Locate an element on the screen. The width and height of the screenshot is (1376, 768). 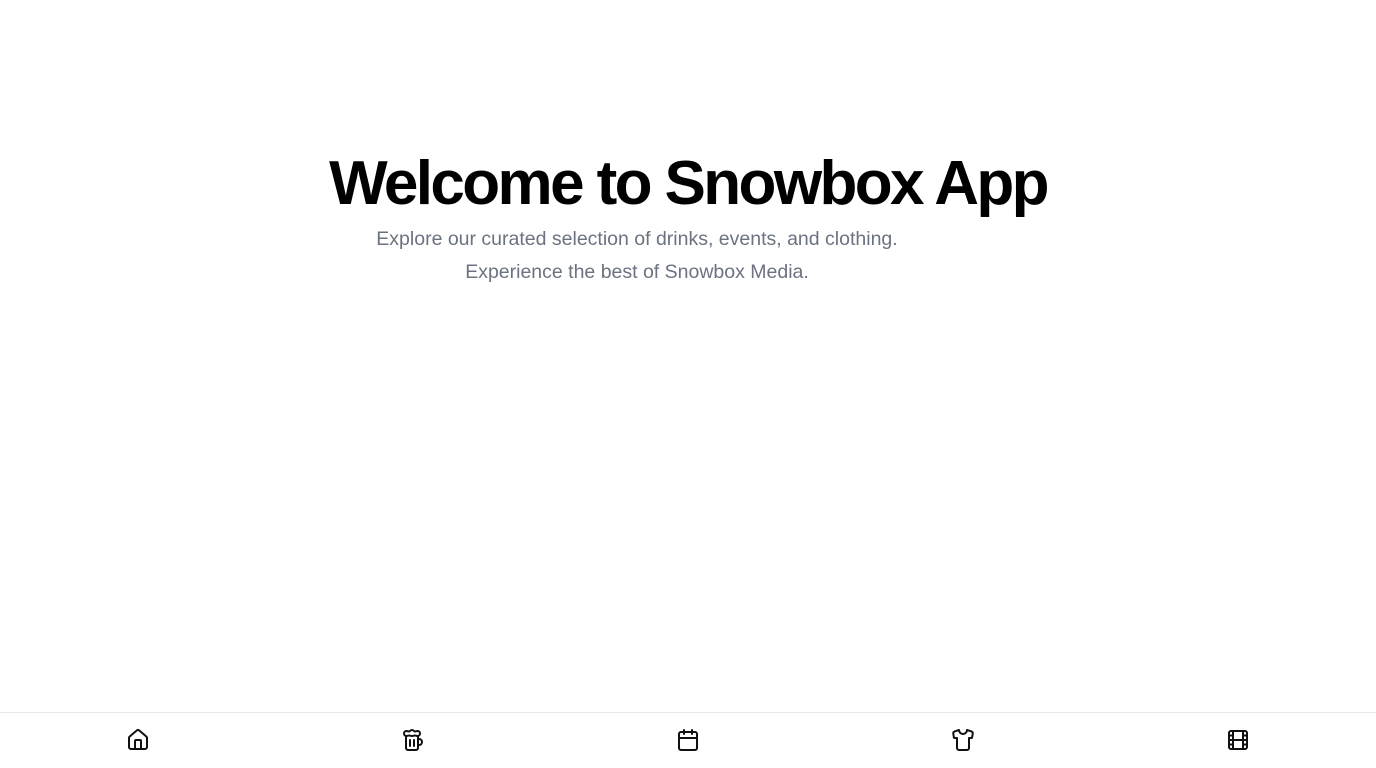
beer-mug-icon is located at coordinates (413, 740).